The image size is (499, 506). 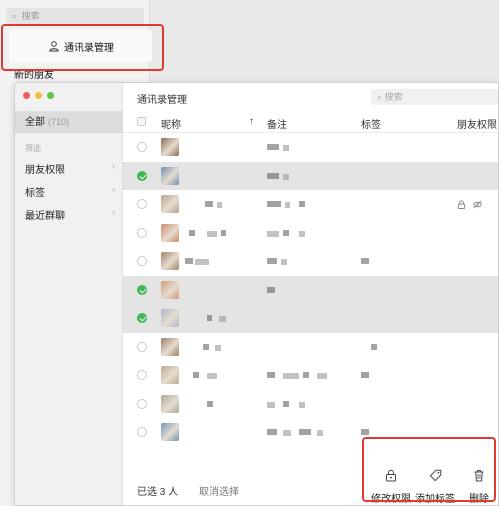 I want to click on minimize-window-button, so click(x=38, y=95).